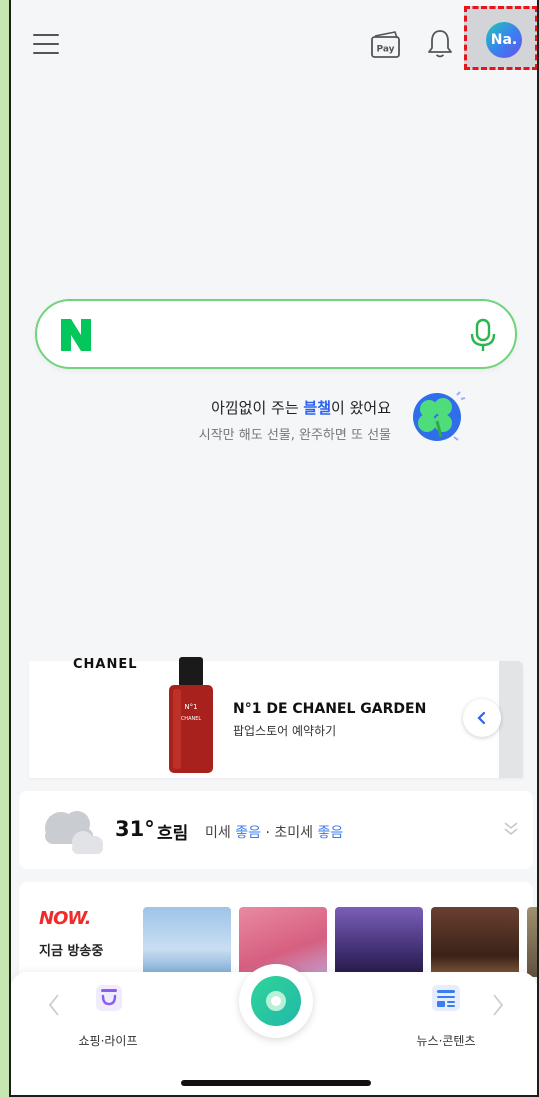 The width and height of the screenshot is (539, 1097). Describe the element at coordinates (294, 435) in the screenshot. I see `promo-subtitle: 시작만 해도 선물, 완주하면 또 선물` at that location.